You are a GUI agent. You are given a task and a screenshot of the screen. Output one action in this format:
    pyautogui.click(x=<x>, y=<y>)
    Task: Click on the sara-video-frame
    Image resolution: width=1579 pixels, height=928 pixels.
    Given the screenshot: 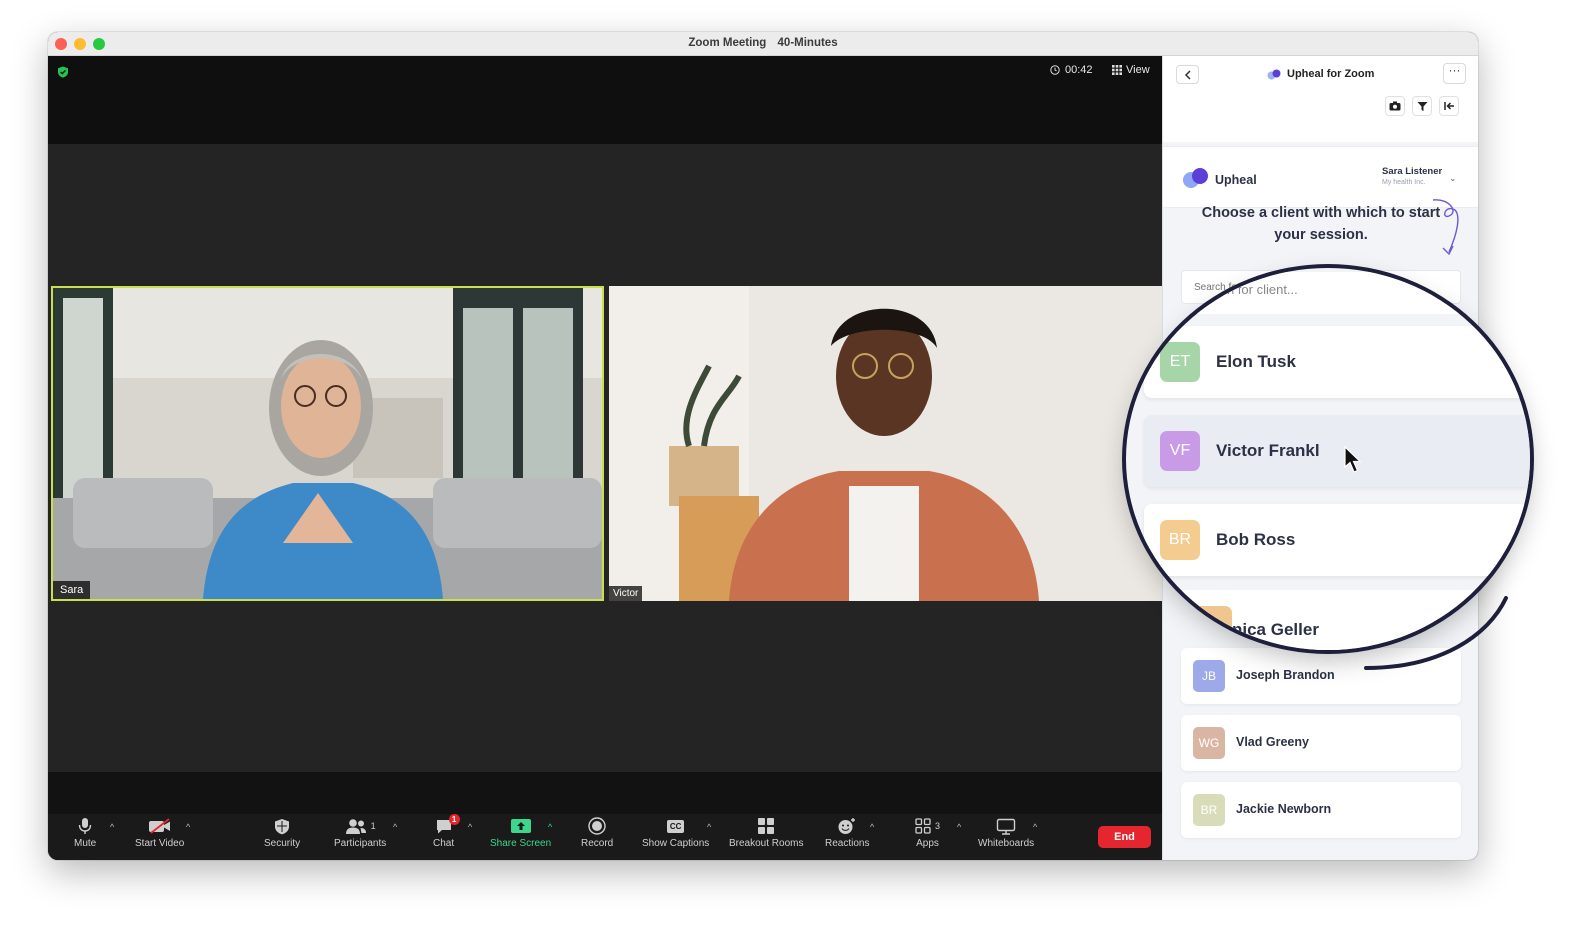 What is the action you would take?
    pyautogui.click(x=327, y=443)
    